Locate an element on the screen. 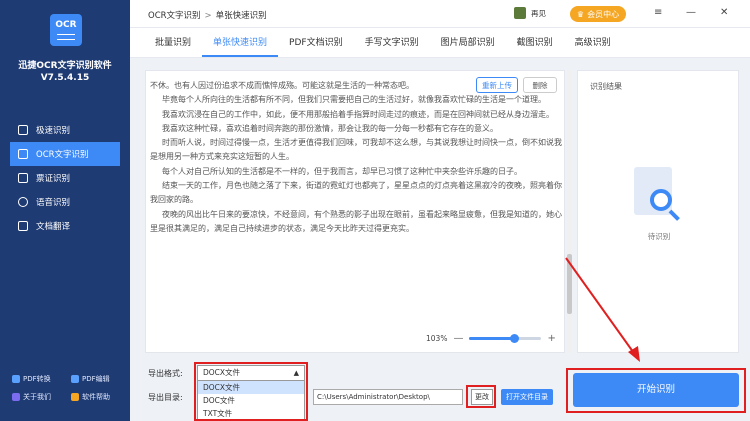 This screenshot has width=750, height=421. user-info: 再见 is located at coordinates (530, 13).